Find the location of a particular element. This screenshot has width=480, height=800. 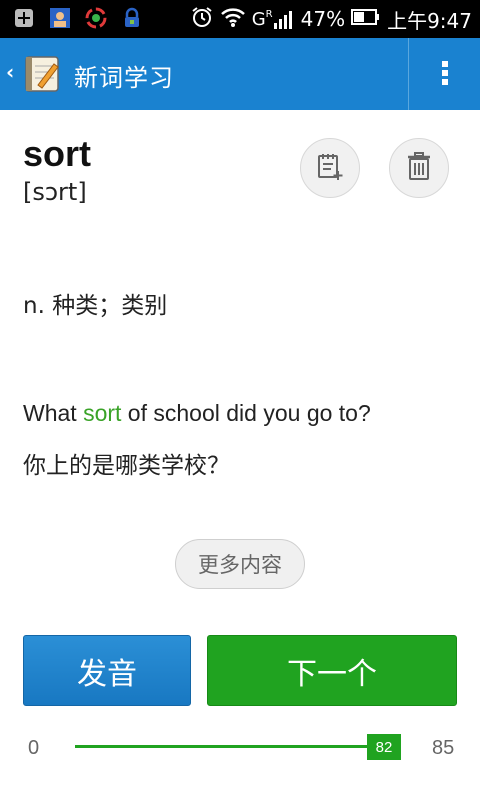

system-indicators: GR 47% 上午9:47 is located at coordinates (331, 19).